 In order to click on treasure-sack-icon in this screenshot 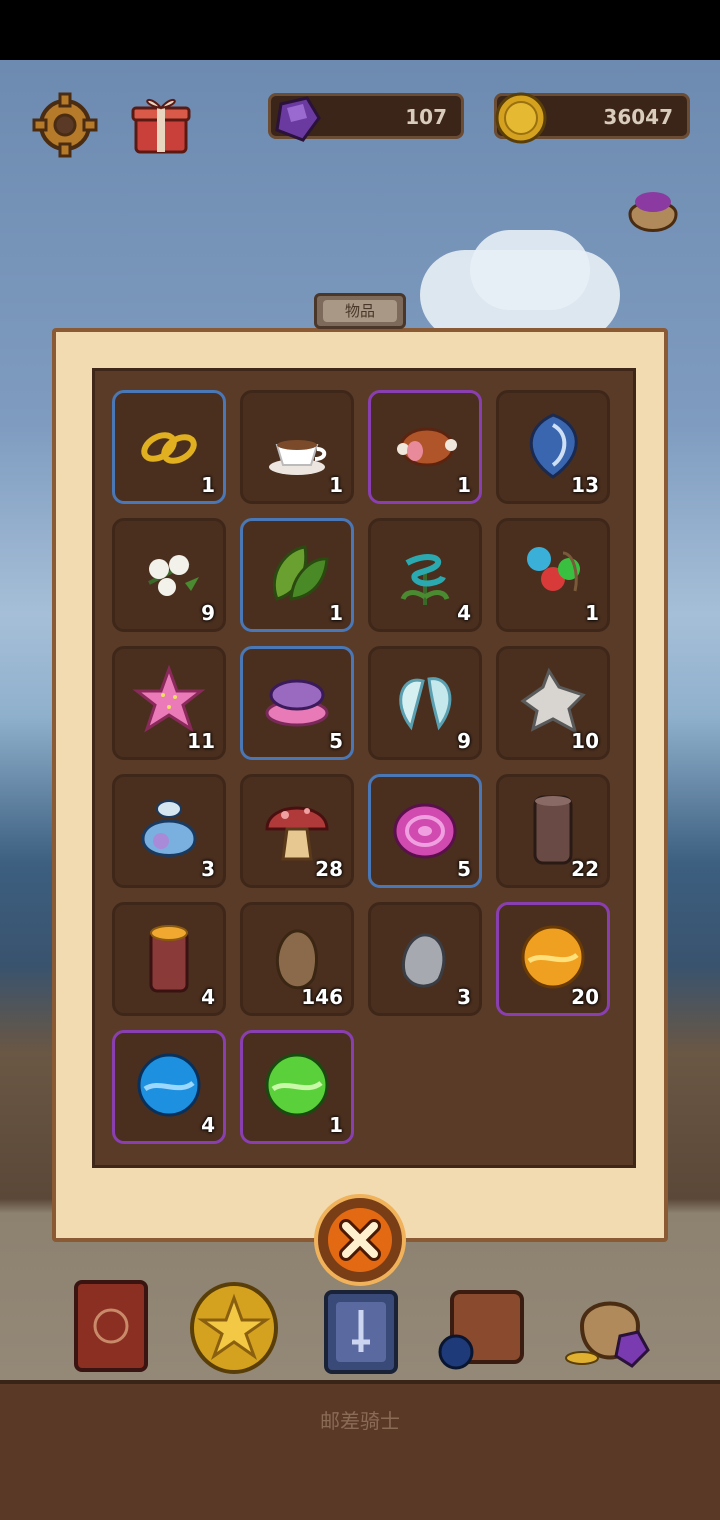, I will do `click(610, 1326)`.